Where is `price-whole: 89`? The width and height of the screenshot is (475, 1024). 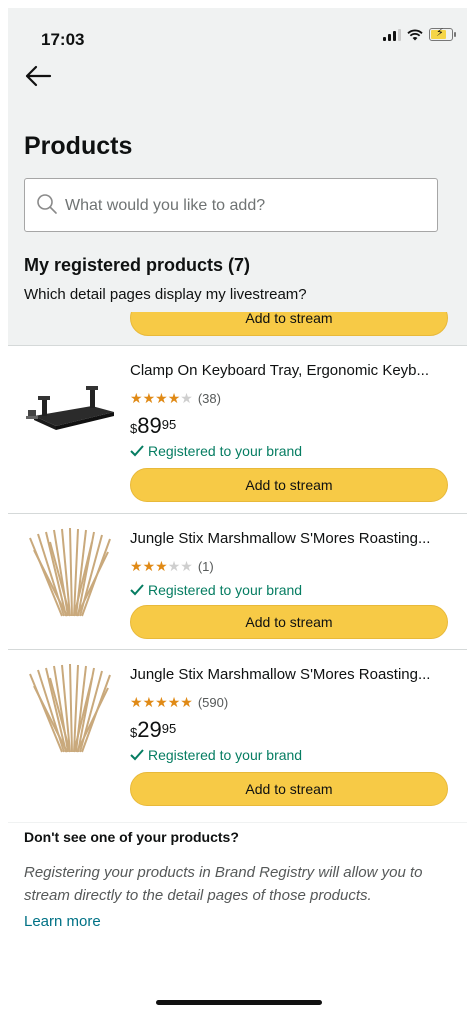
price-whole: 89 is located at coordinates (149, 425).